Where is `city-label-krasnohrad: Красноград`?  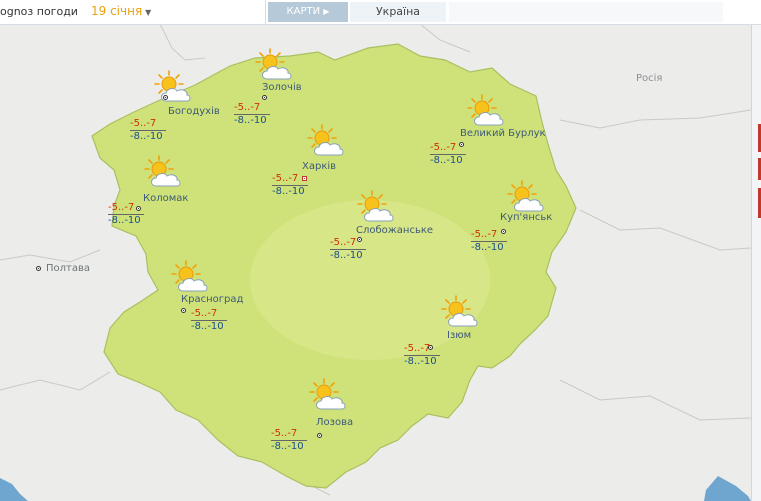 city-label-krasnohrad: Красноград is located at coordinates (212, 299).